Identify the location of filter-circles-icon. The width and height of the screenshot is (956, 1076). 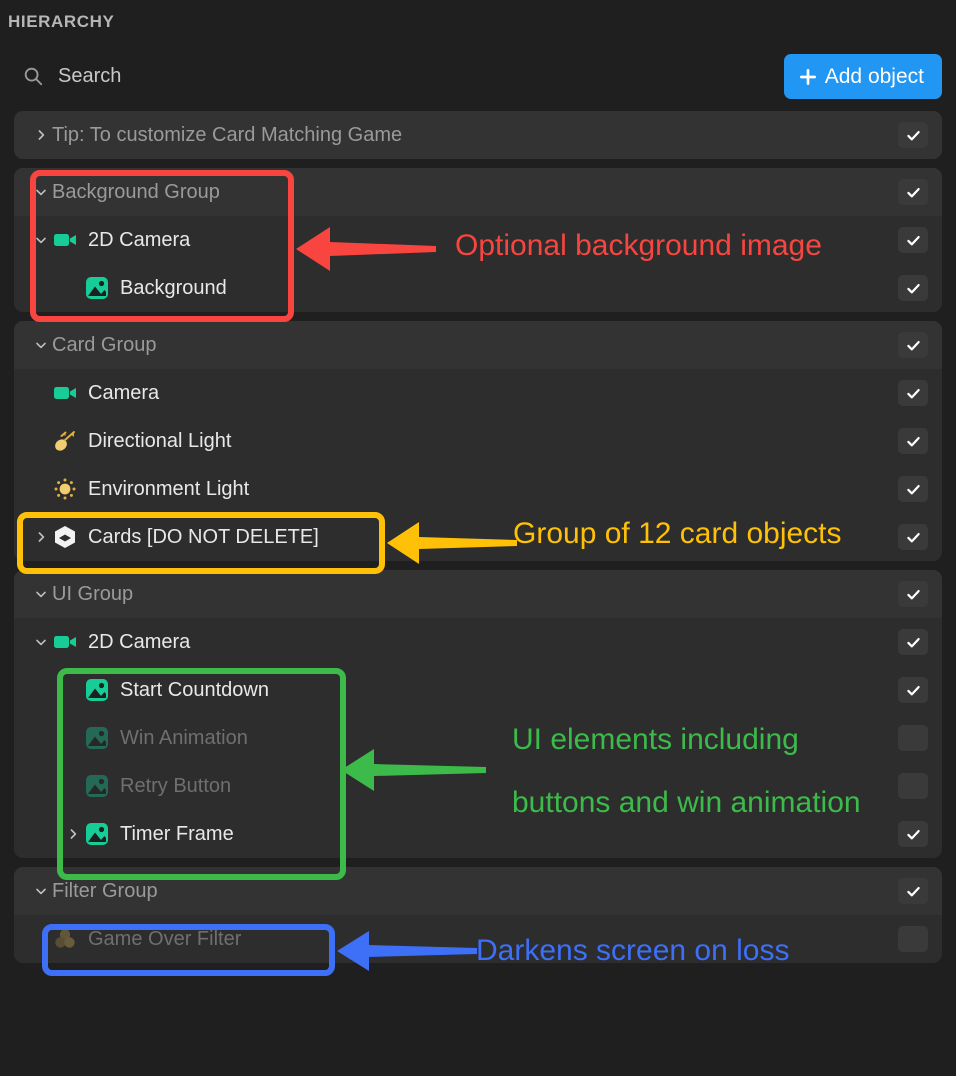
(65, 939).